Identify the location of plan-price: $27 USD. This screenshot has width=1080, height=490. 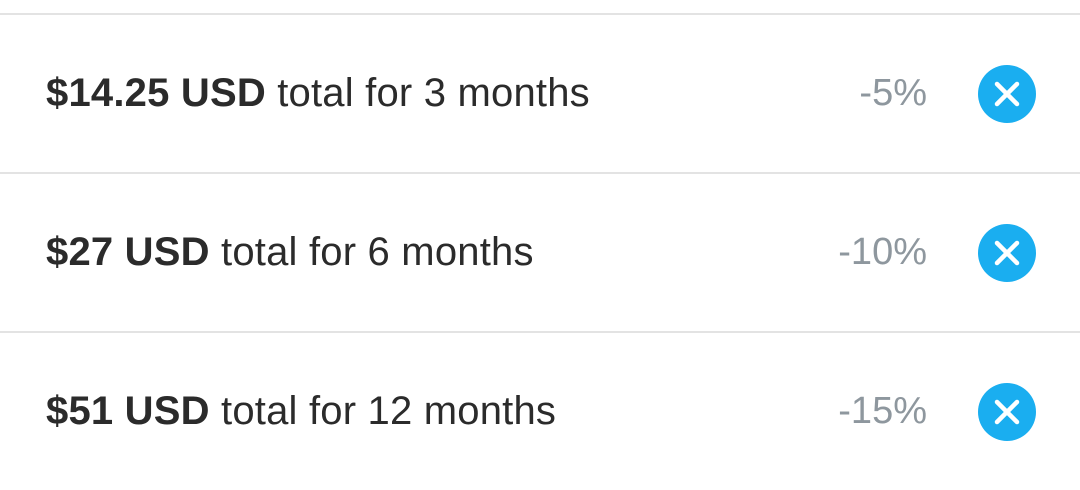
(128, 252).